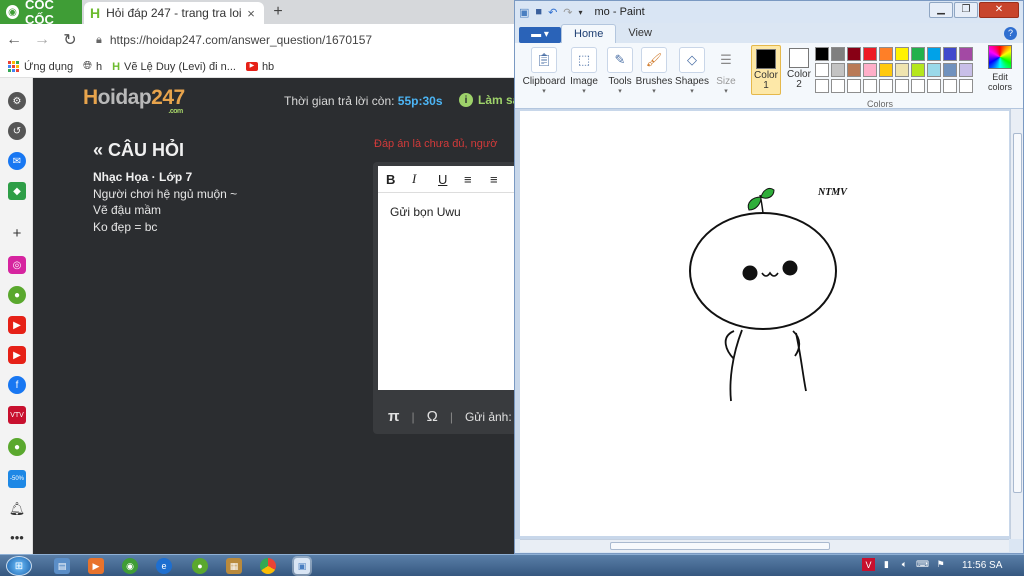  What do you see at coordinates (524, 12) in the screenshot?
I see `paint-app-icon: ▣` at bounding box center [524, 12].